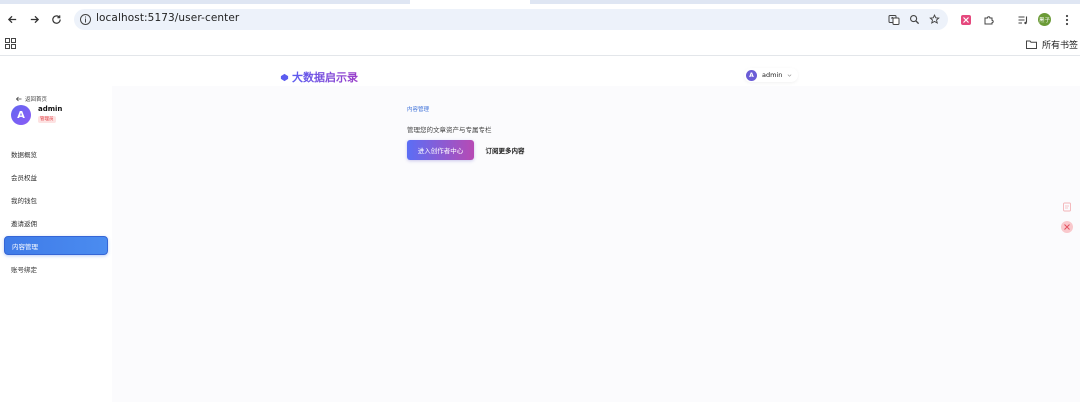 Image resolution: width=1080 pixels, height=402 pixels. Describe the element at coordinates (1067, 207) in the screenshot. I see `floating-note-icon` at that location.